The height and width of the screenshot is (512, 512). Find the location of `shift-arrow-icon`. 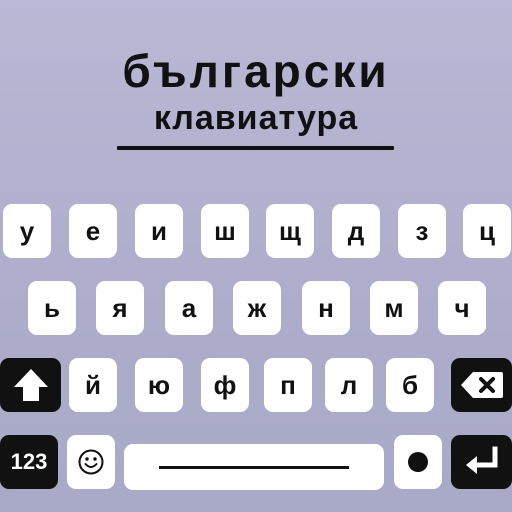

shift-arrow-icon is located at coordinates (31, 385).